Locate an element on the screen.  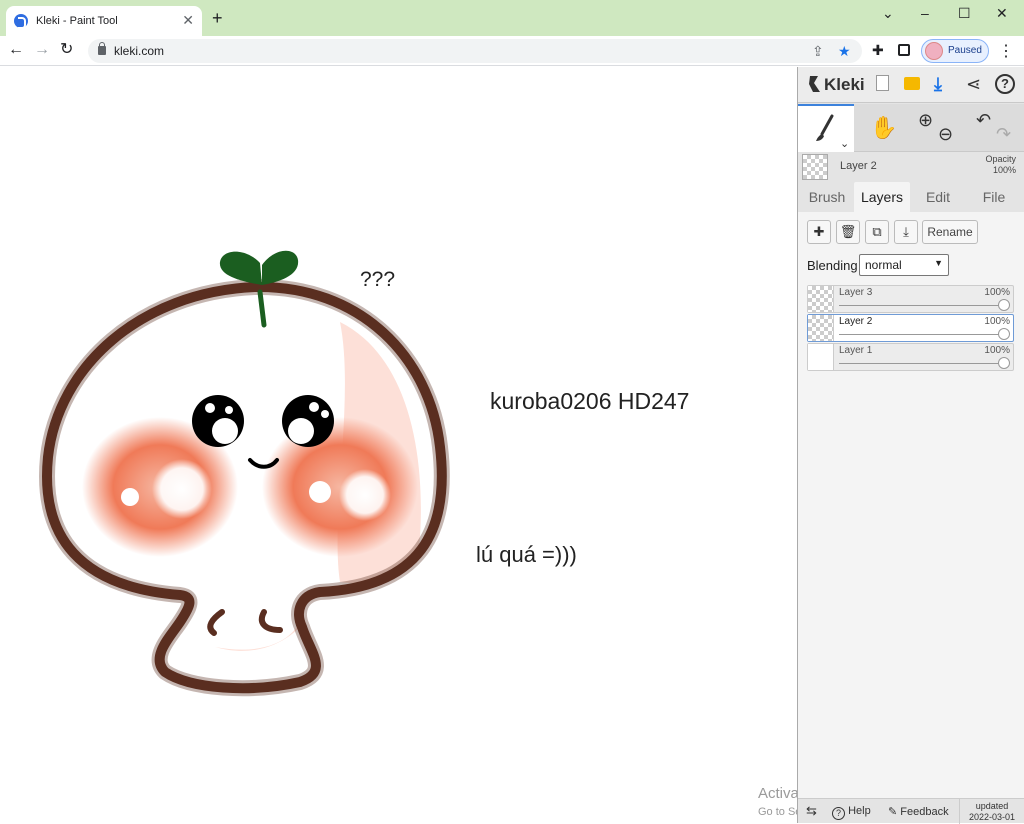
lock-icon is located at coordinates (102, 48).